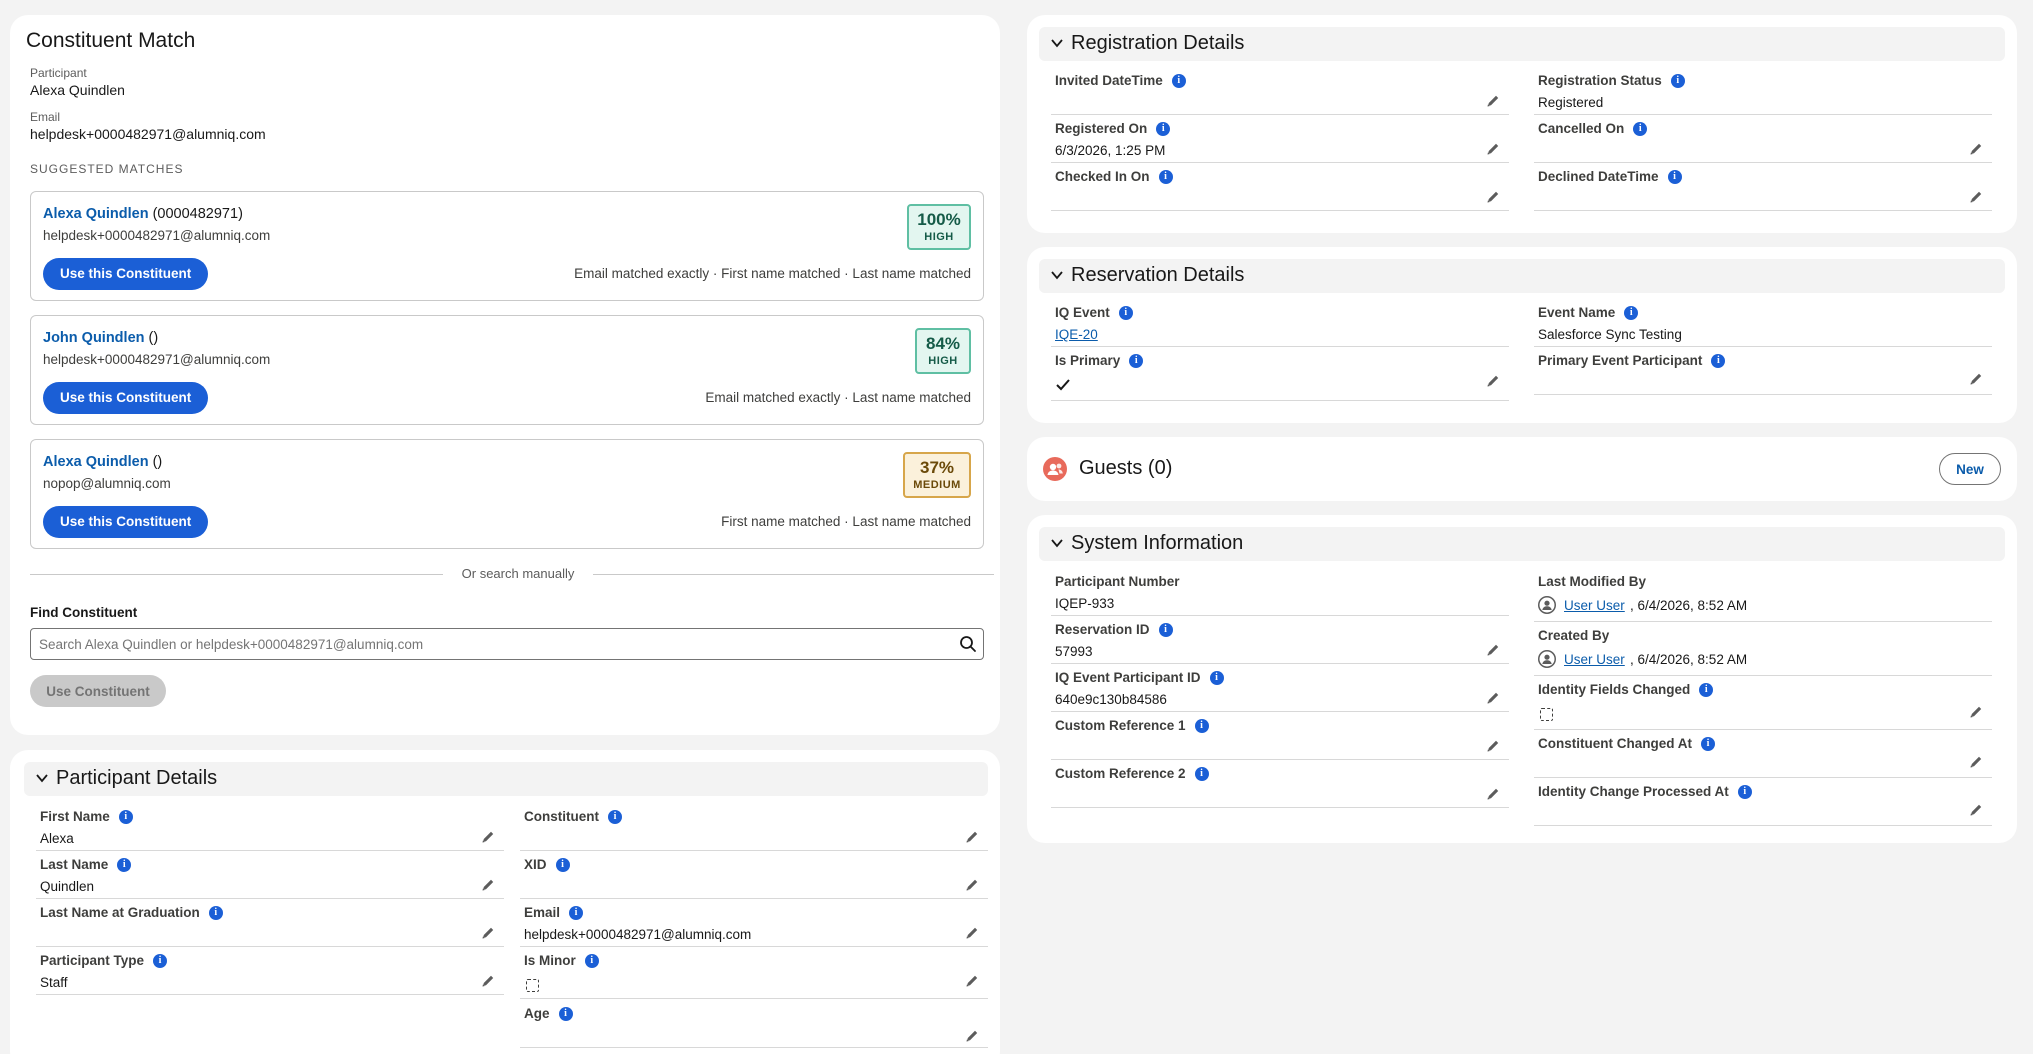 This screenshot has height=1054, width=2033. Describe the element at coordinates (1763, 803) in the screenshot. I see `field-identity-change-processed-at: Identity Change Processed At i` at that location.